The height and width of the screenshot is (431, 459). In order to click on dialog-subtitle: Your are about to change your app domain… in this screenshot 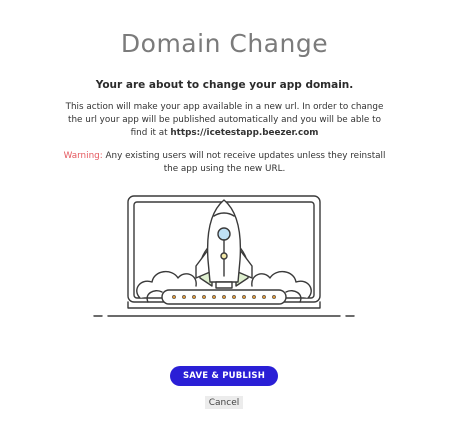, I will do `click(224, 85)`.